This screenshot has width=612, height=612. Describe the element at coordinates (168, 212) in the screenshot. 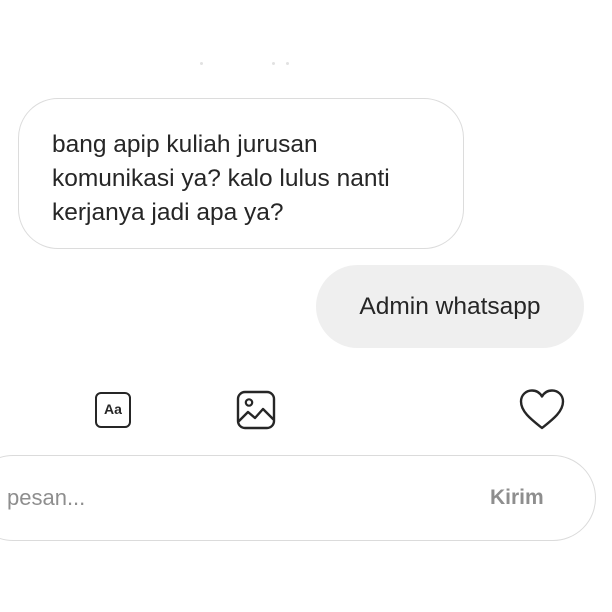

I see `message-line: kerjanya jadi apa ya?` at that location.